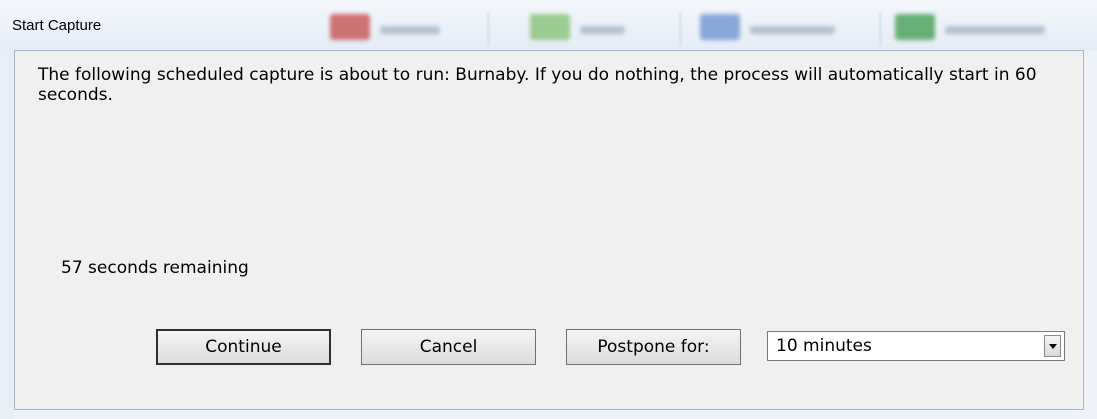 This screenshot has height=419, width=1097. What do you see at coordinates (155, 268) in the screenshot?
I see `countdown-label: 57 seconds remaining` at bounding box center [155, 268].